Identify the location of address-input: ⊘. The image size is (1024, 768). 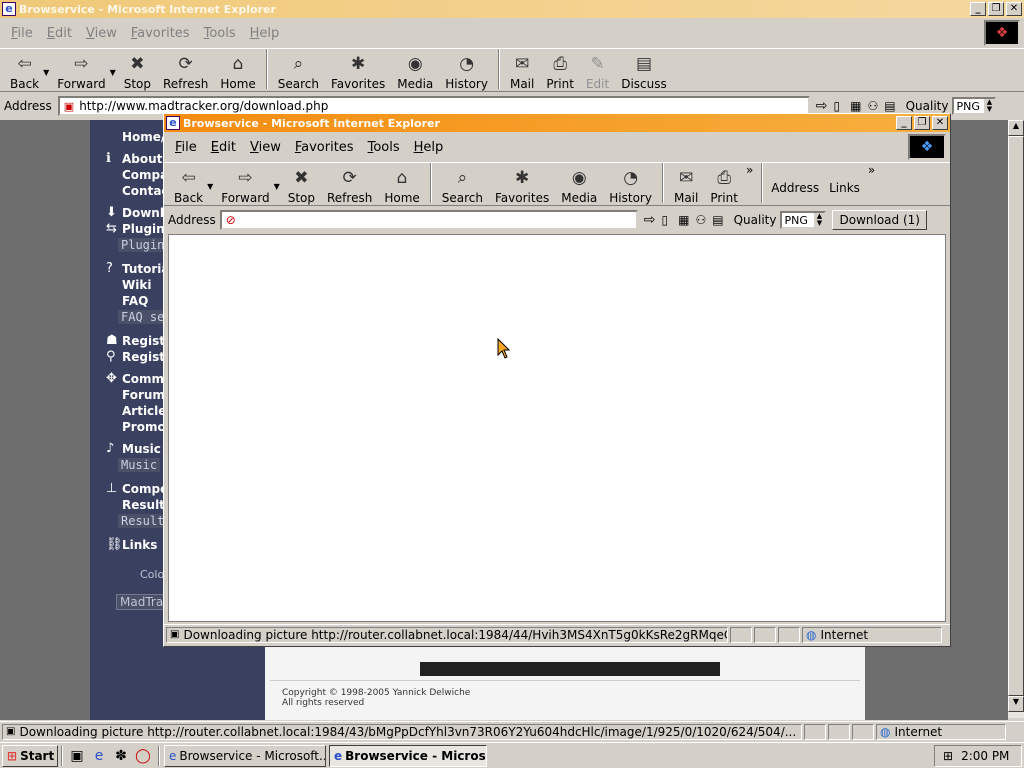
(428, 220).